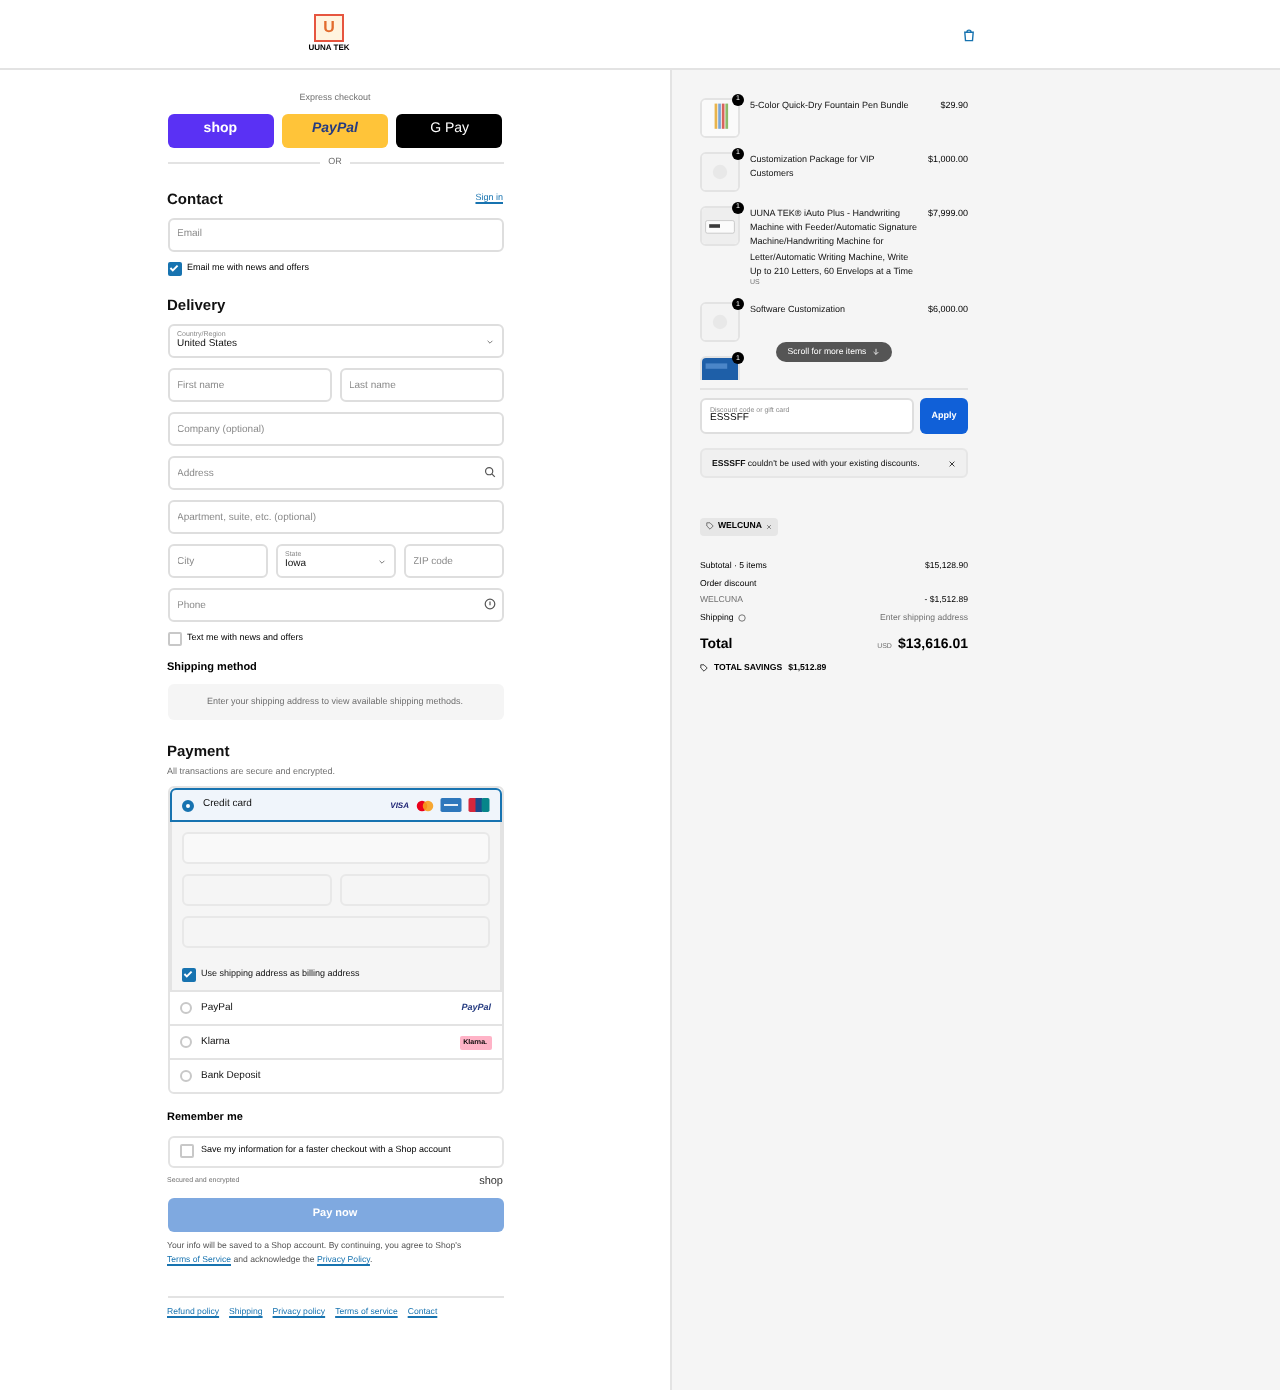  Describe the element at coordinates (188, 974) in the screenshot. I see `billing-checkbox` at that location.